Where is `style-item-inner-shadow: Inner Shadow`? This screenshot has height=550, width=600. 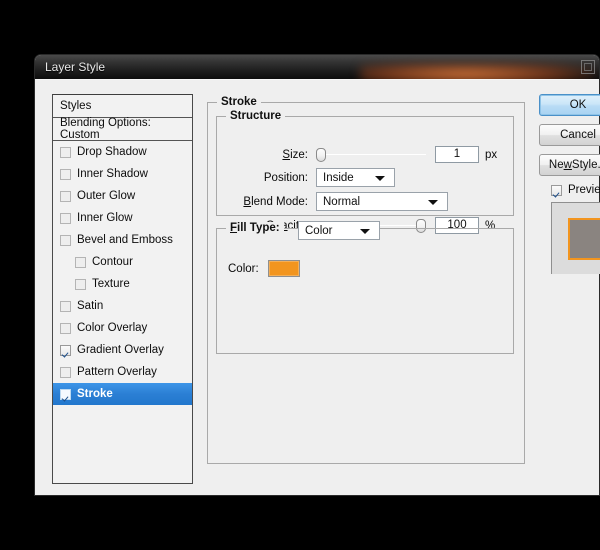 style-item-inner-shadow: Inner Shadow is located at coordinates (122, 174).